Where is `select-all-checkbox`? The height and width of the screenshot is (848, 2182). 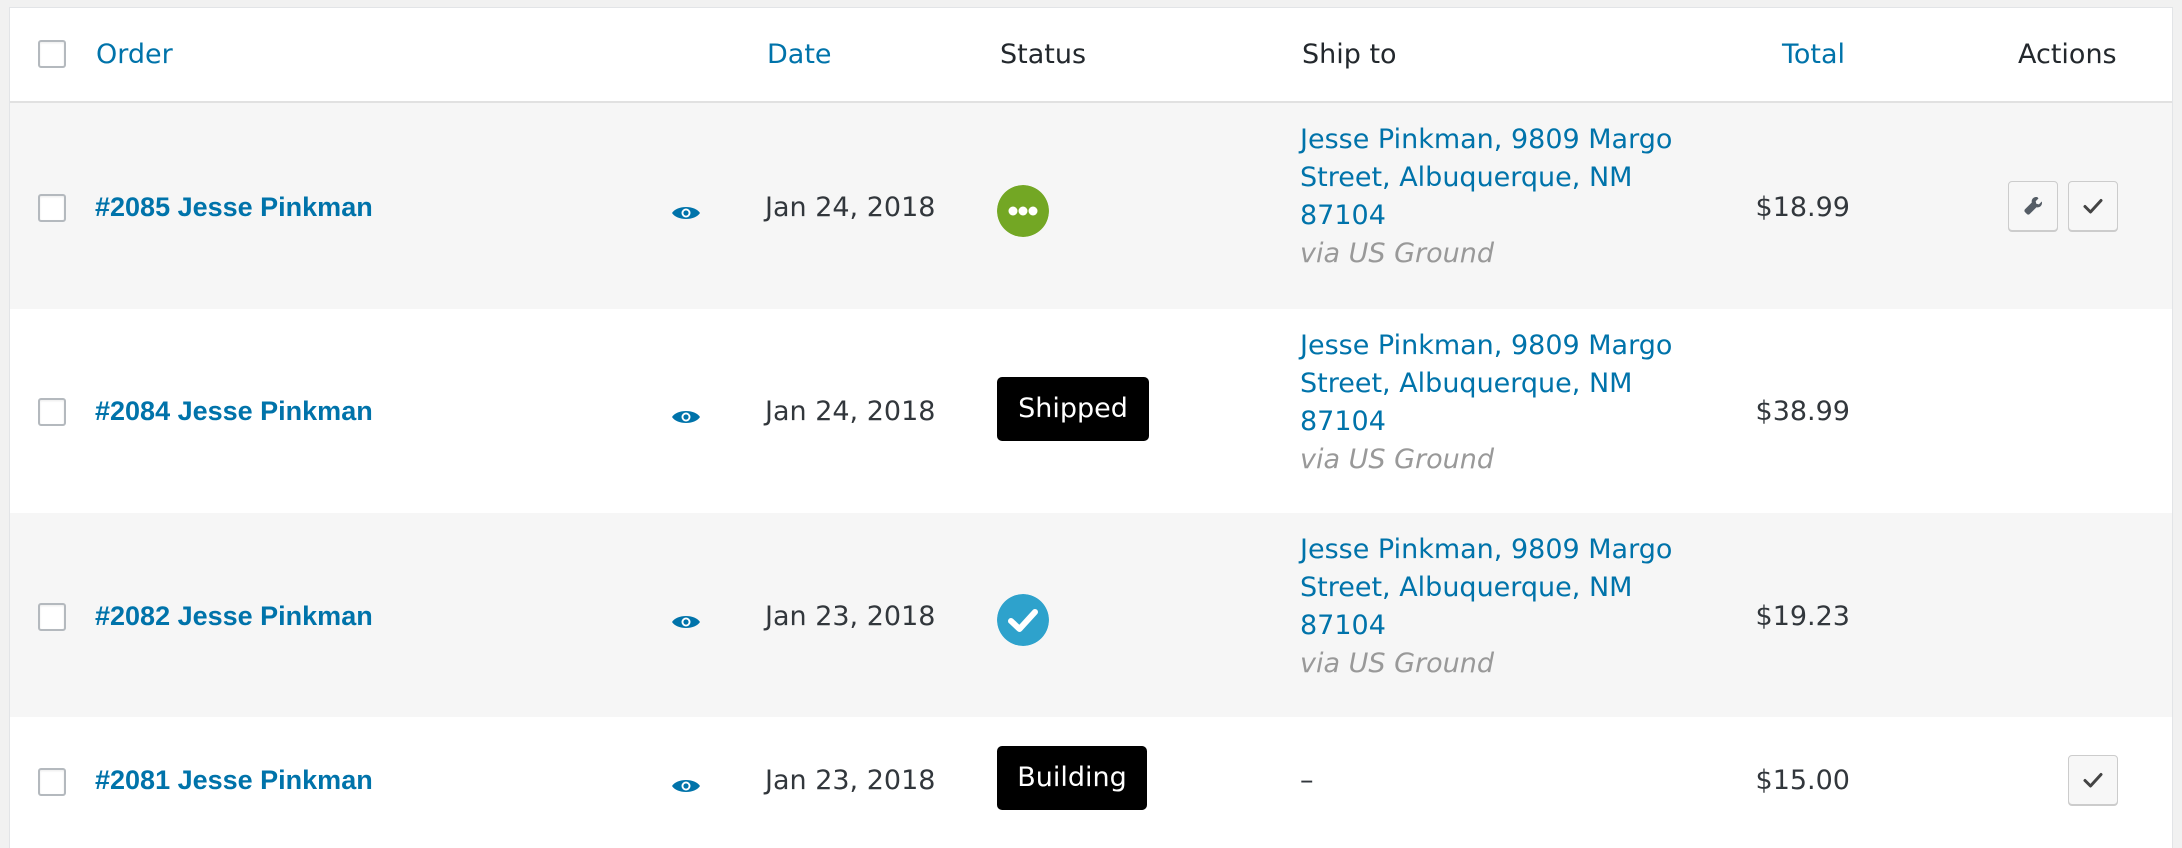
select-all-checkbox is located at coordinates (52, 54).